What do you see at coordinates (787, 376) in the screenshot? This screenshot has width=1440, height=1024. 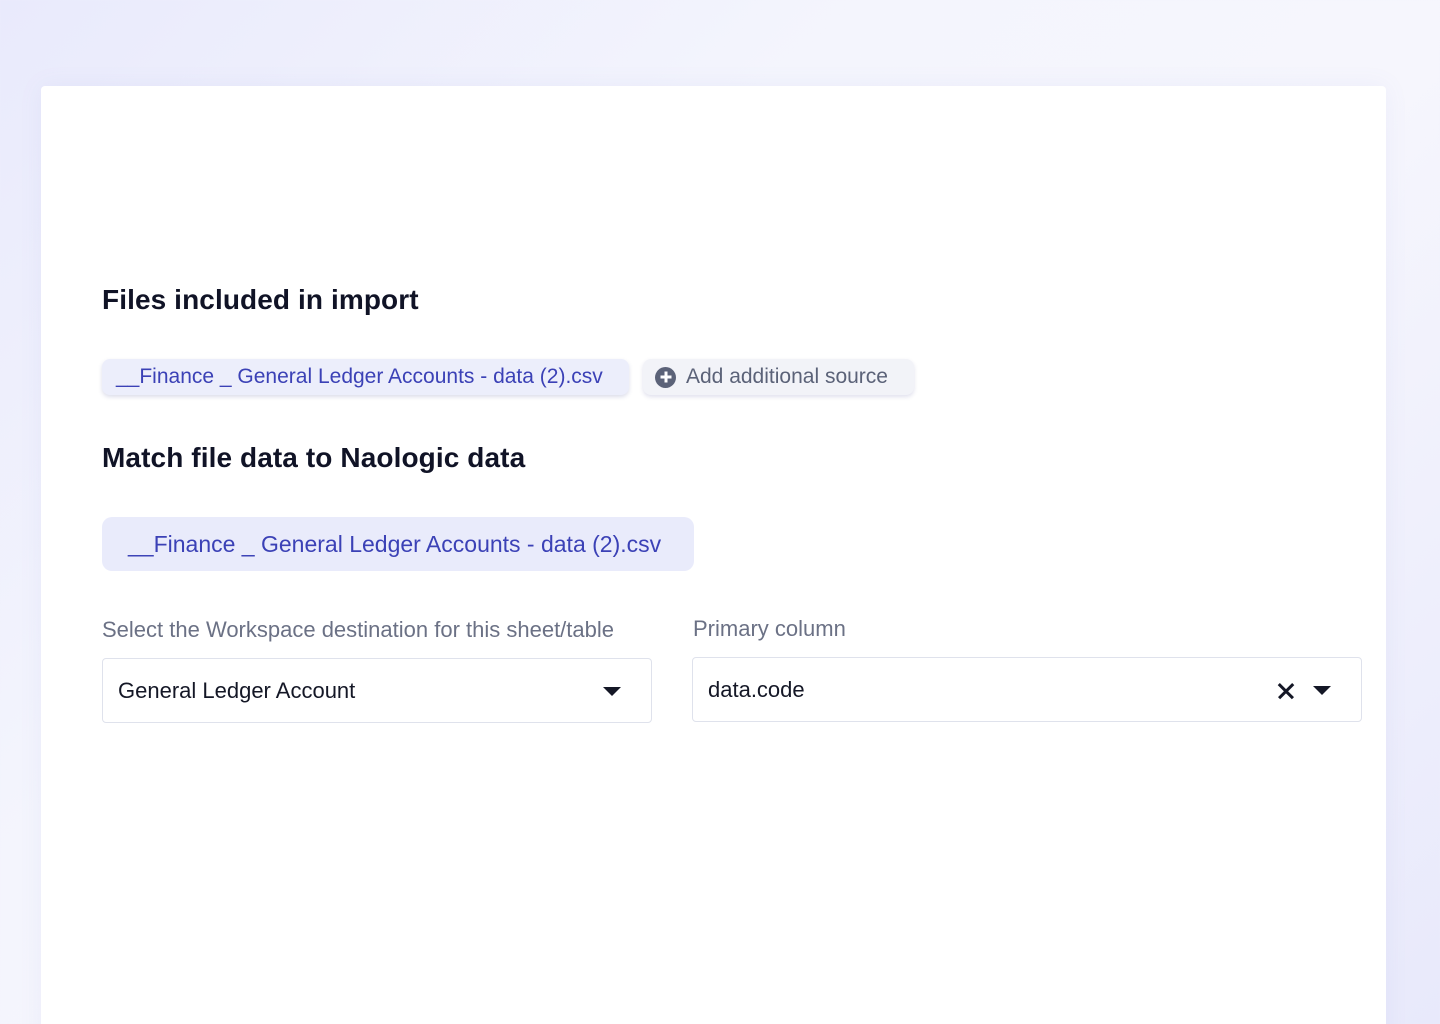 I see `add-source-label: Add additional source` at bounding box center [787, 376].